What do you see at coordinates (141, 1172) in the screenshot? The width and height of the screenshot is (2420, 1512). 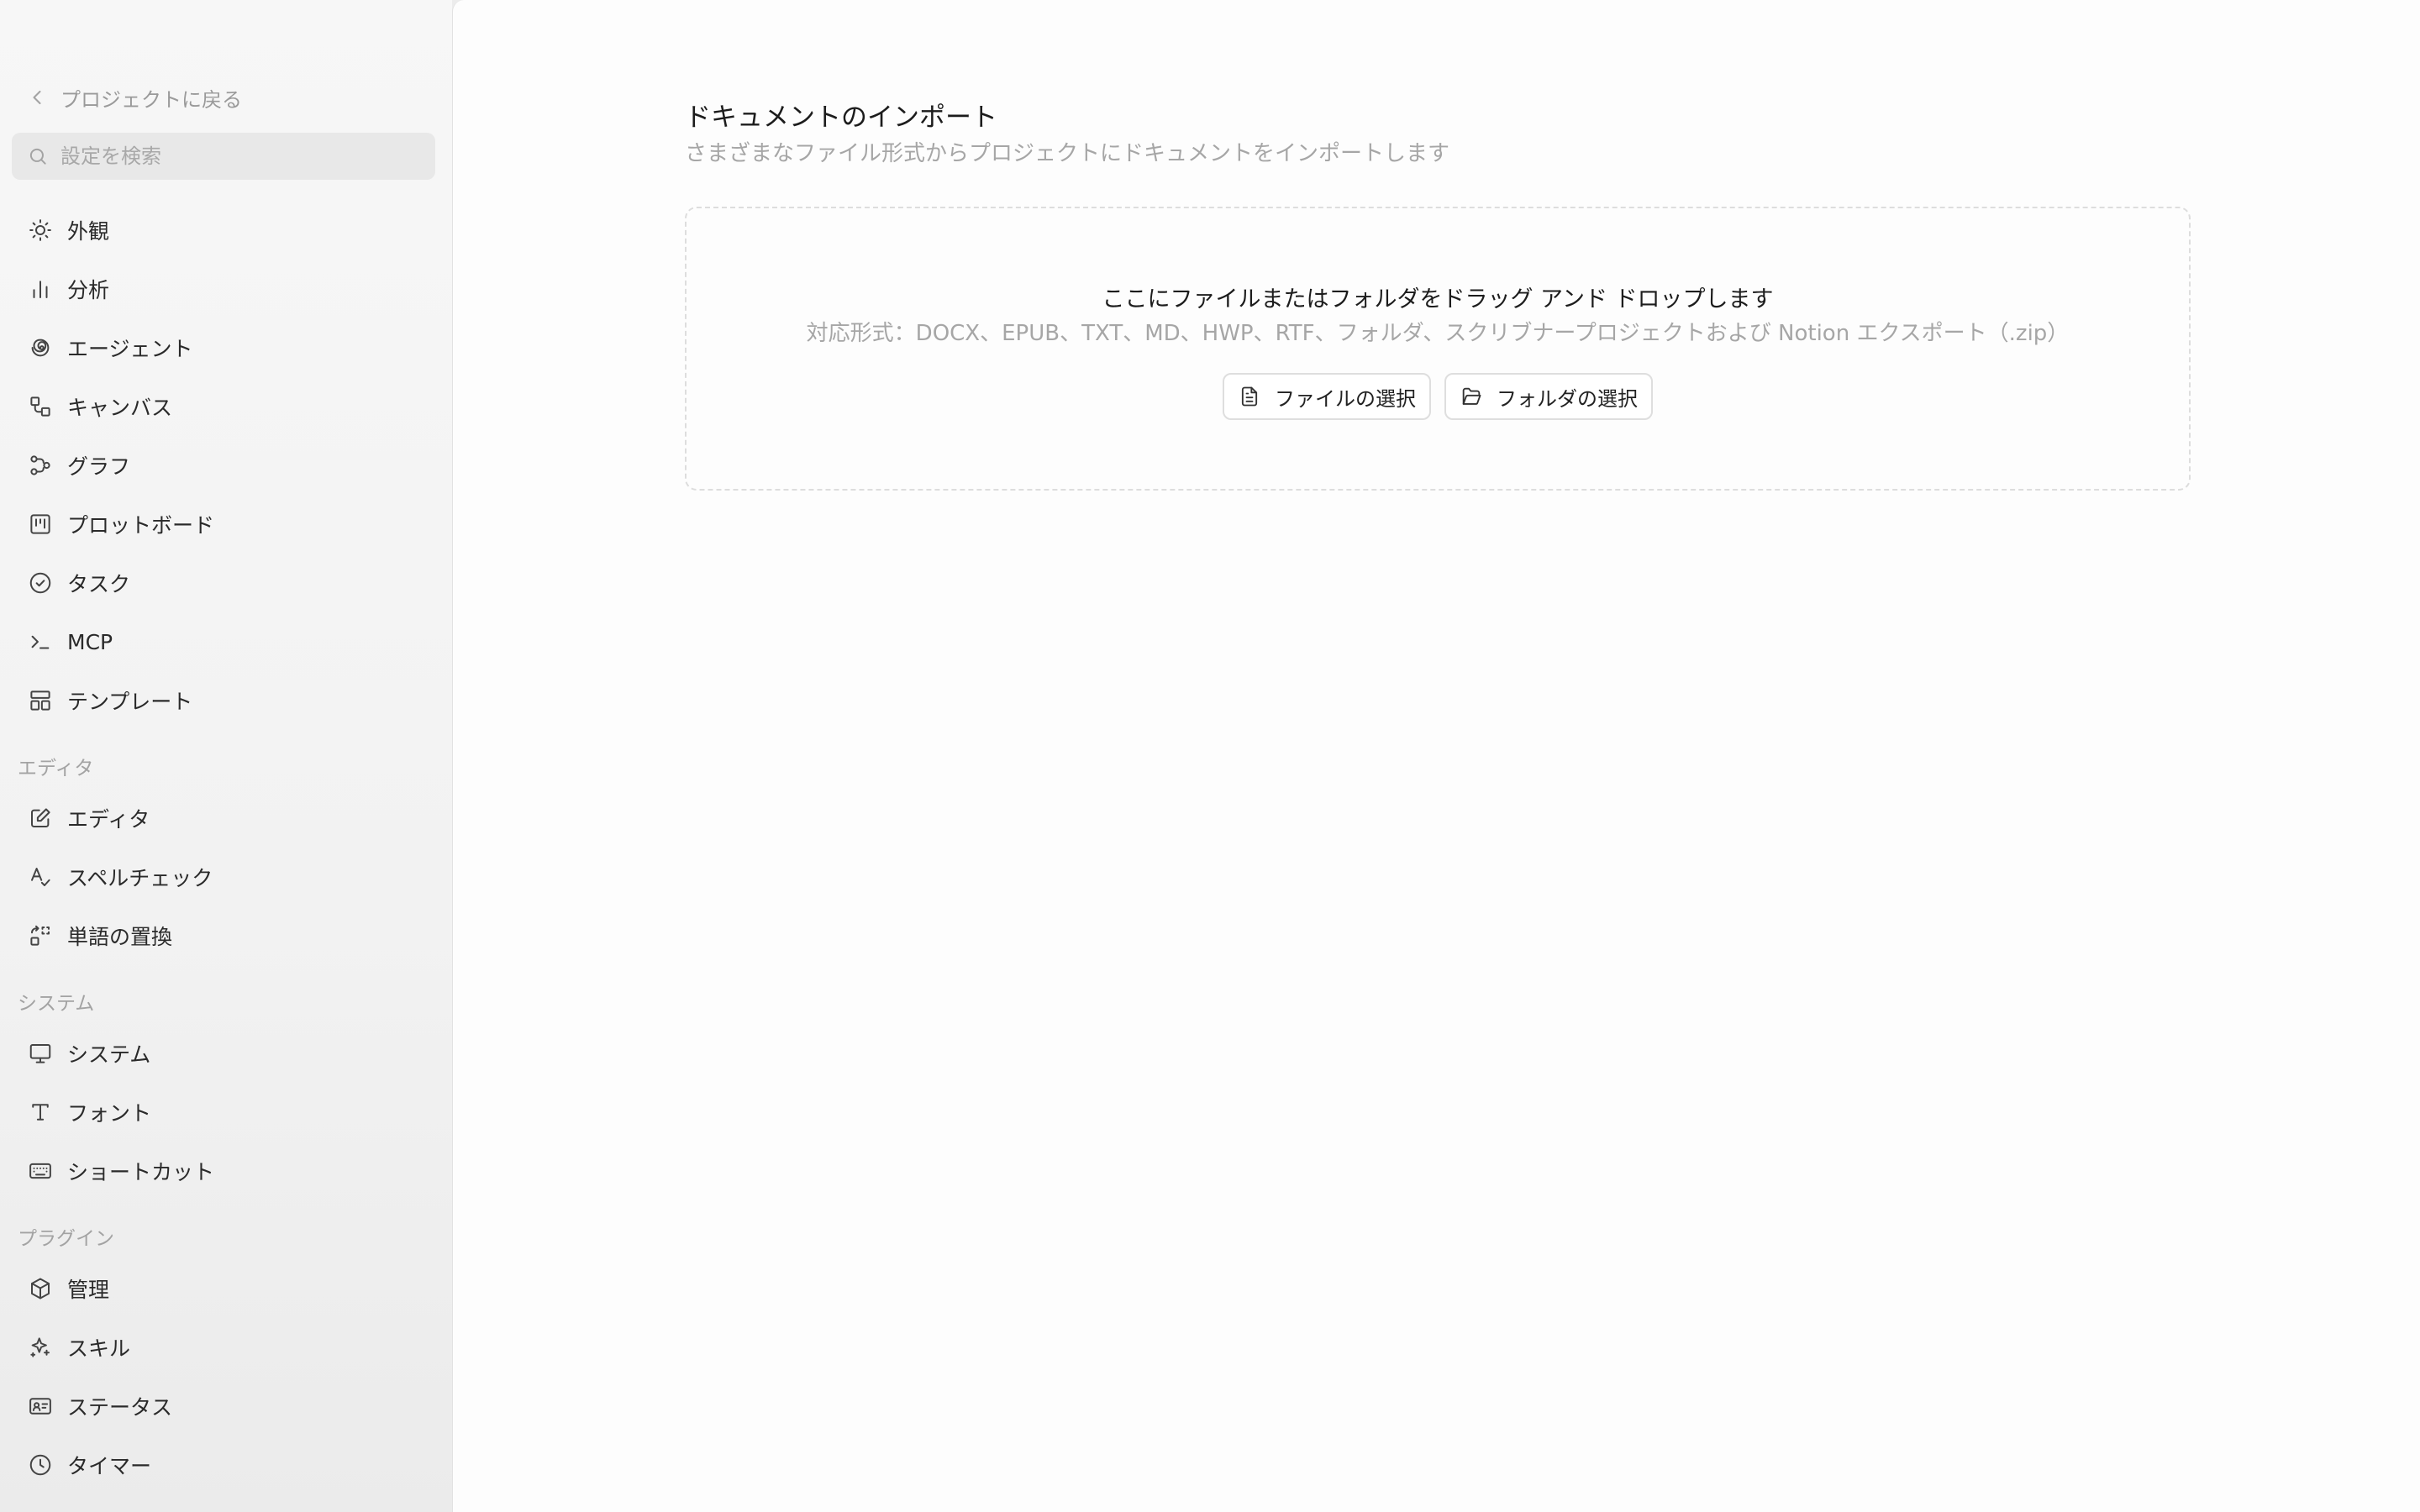 I see `sidebar-item-label: ショートカット` at bounding box center [141, 1172].